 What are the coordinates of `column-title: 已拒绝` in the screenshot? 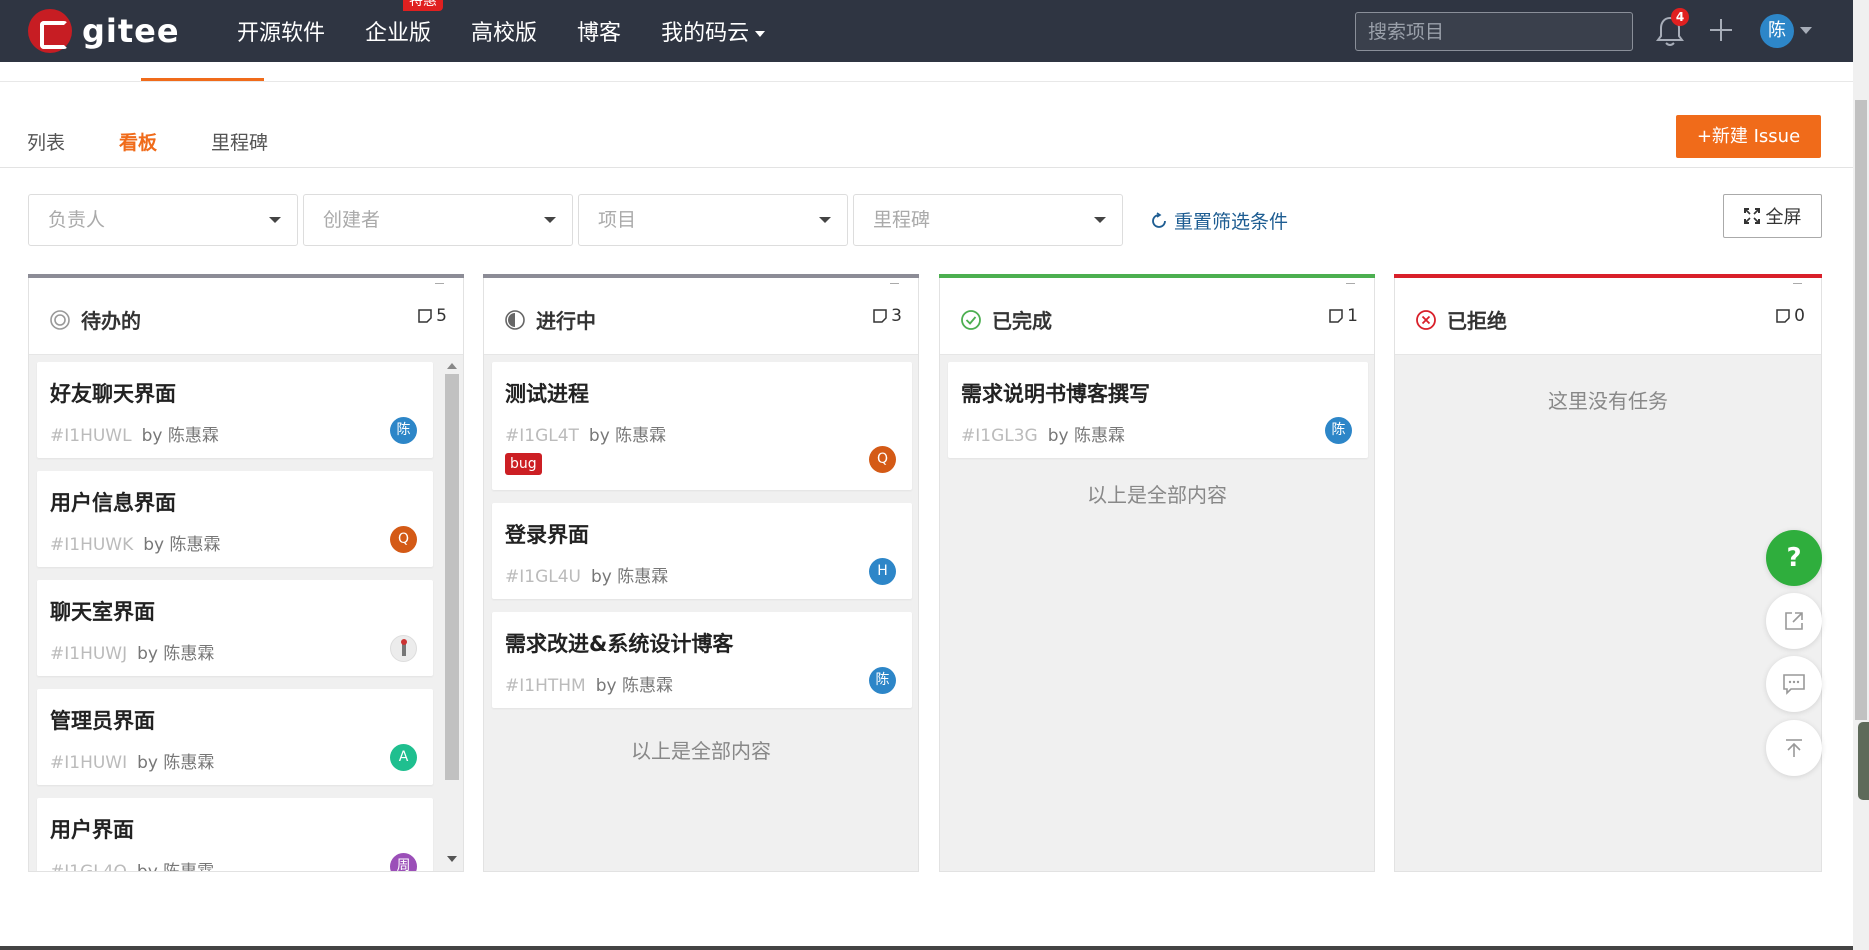 It's located at (1461, 319).